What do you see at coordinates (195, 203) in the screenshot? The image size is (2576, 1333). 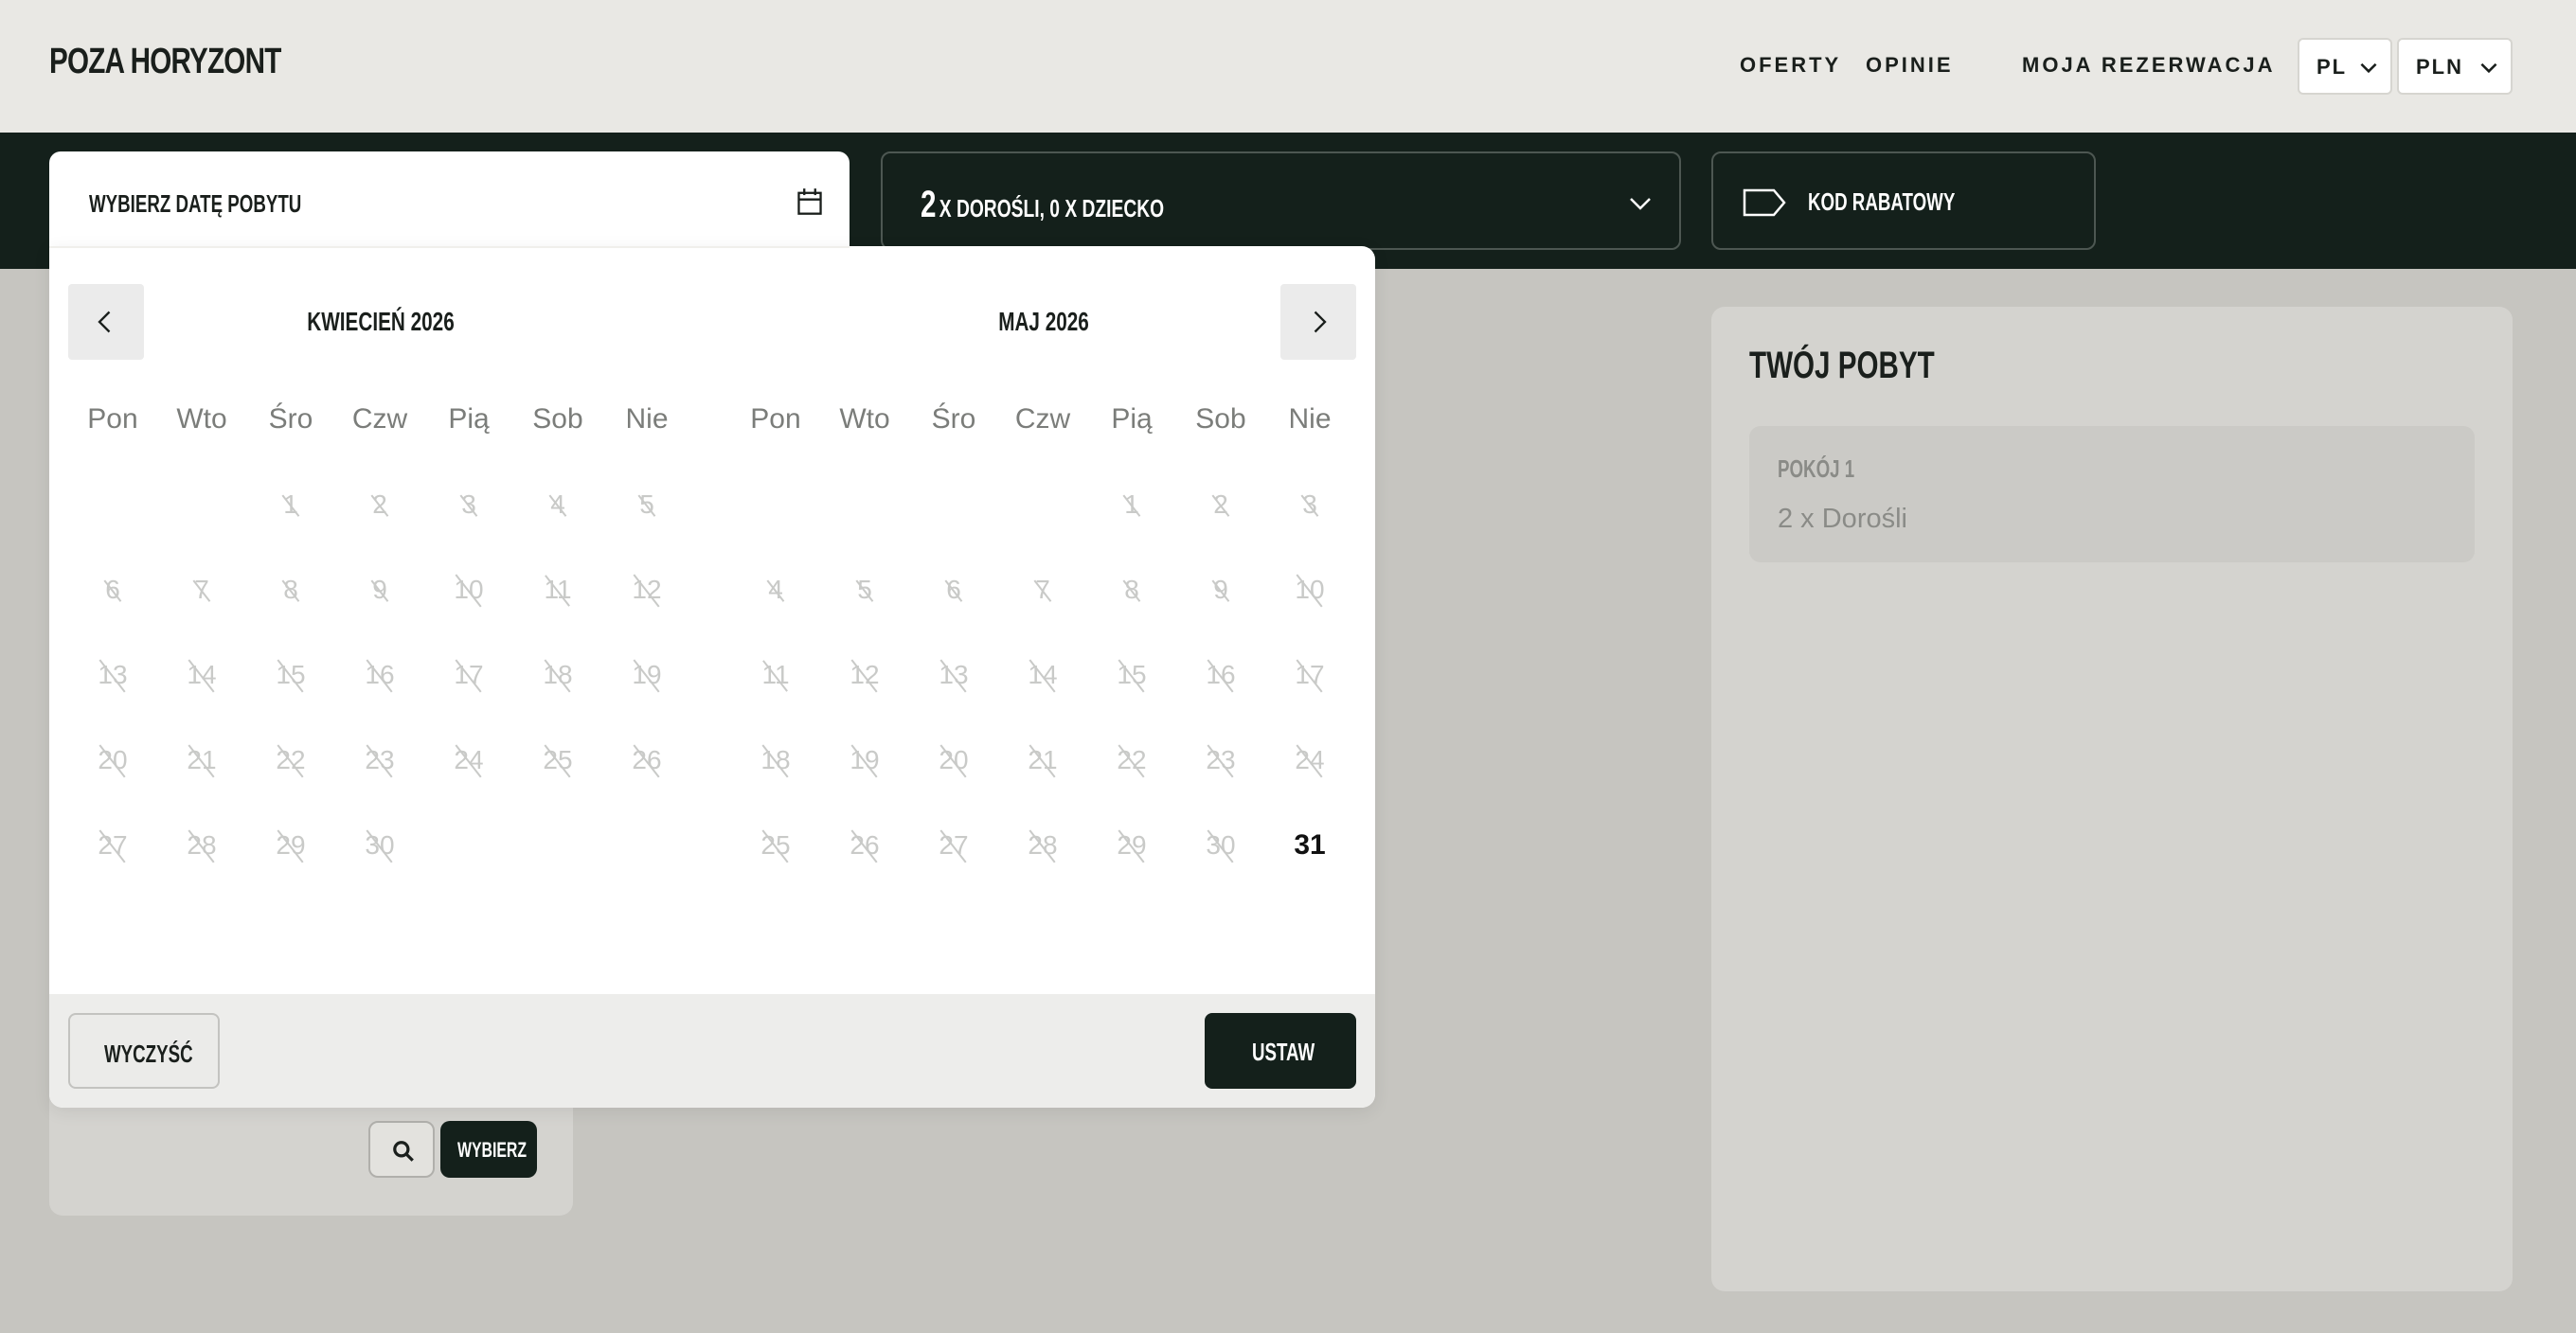 I see `date-picker-label: WYBIERZ DATĘ POBYTU` at bounding box center [195, 203].